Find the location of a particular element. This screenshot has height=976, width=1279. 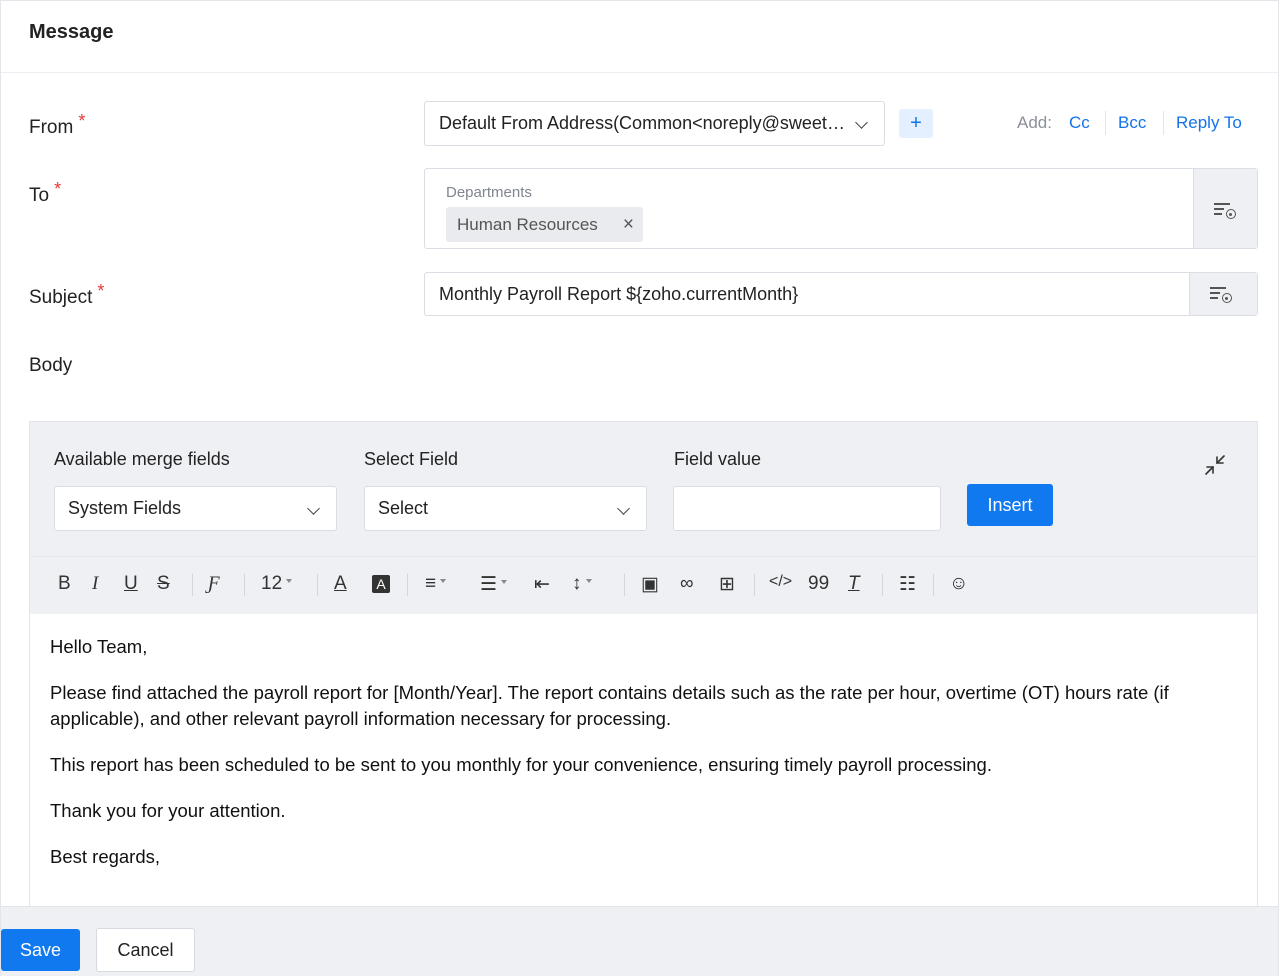

cc-link: Cc is located at coordinates (1079, 123).